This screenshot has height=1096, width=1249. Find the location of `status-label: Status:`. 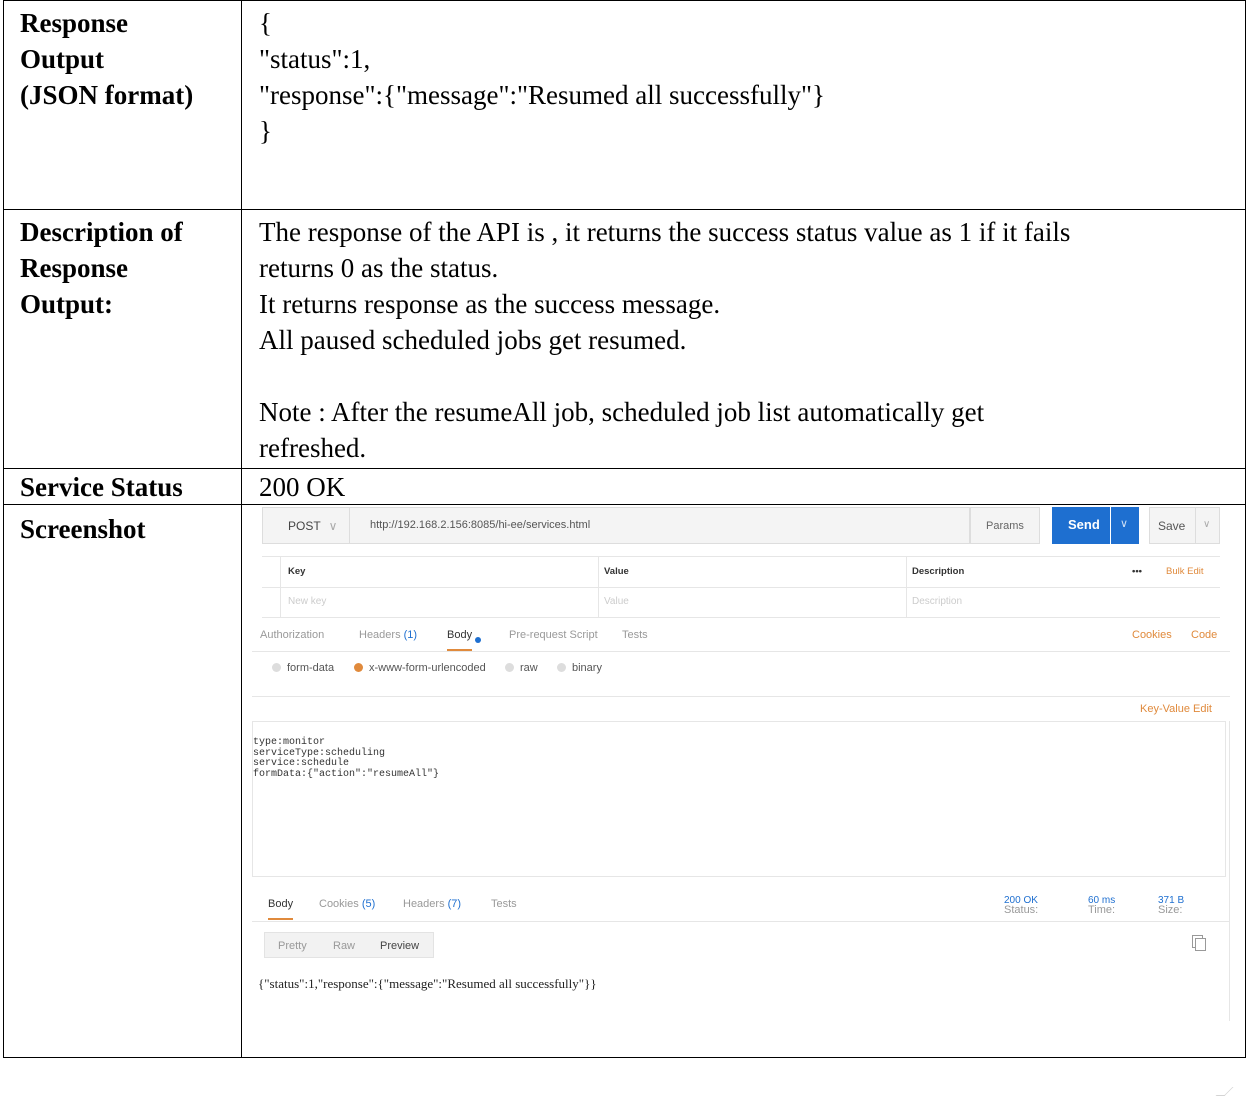

status-label: Status: is located at coordinates (1021, 910).